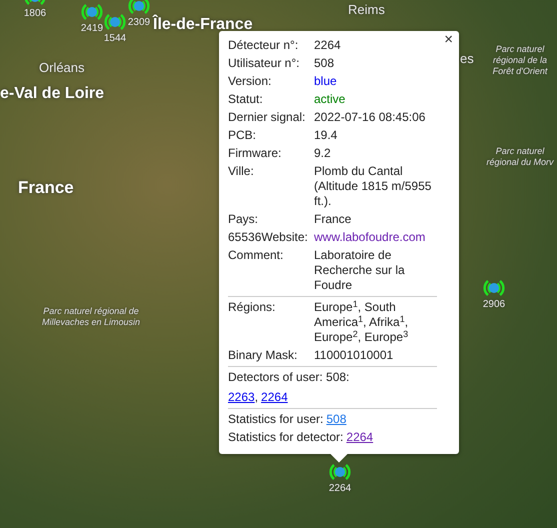  I want to click on website-link: www.labofoudre.com, so click(375, 237).